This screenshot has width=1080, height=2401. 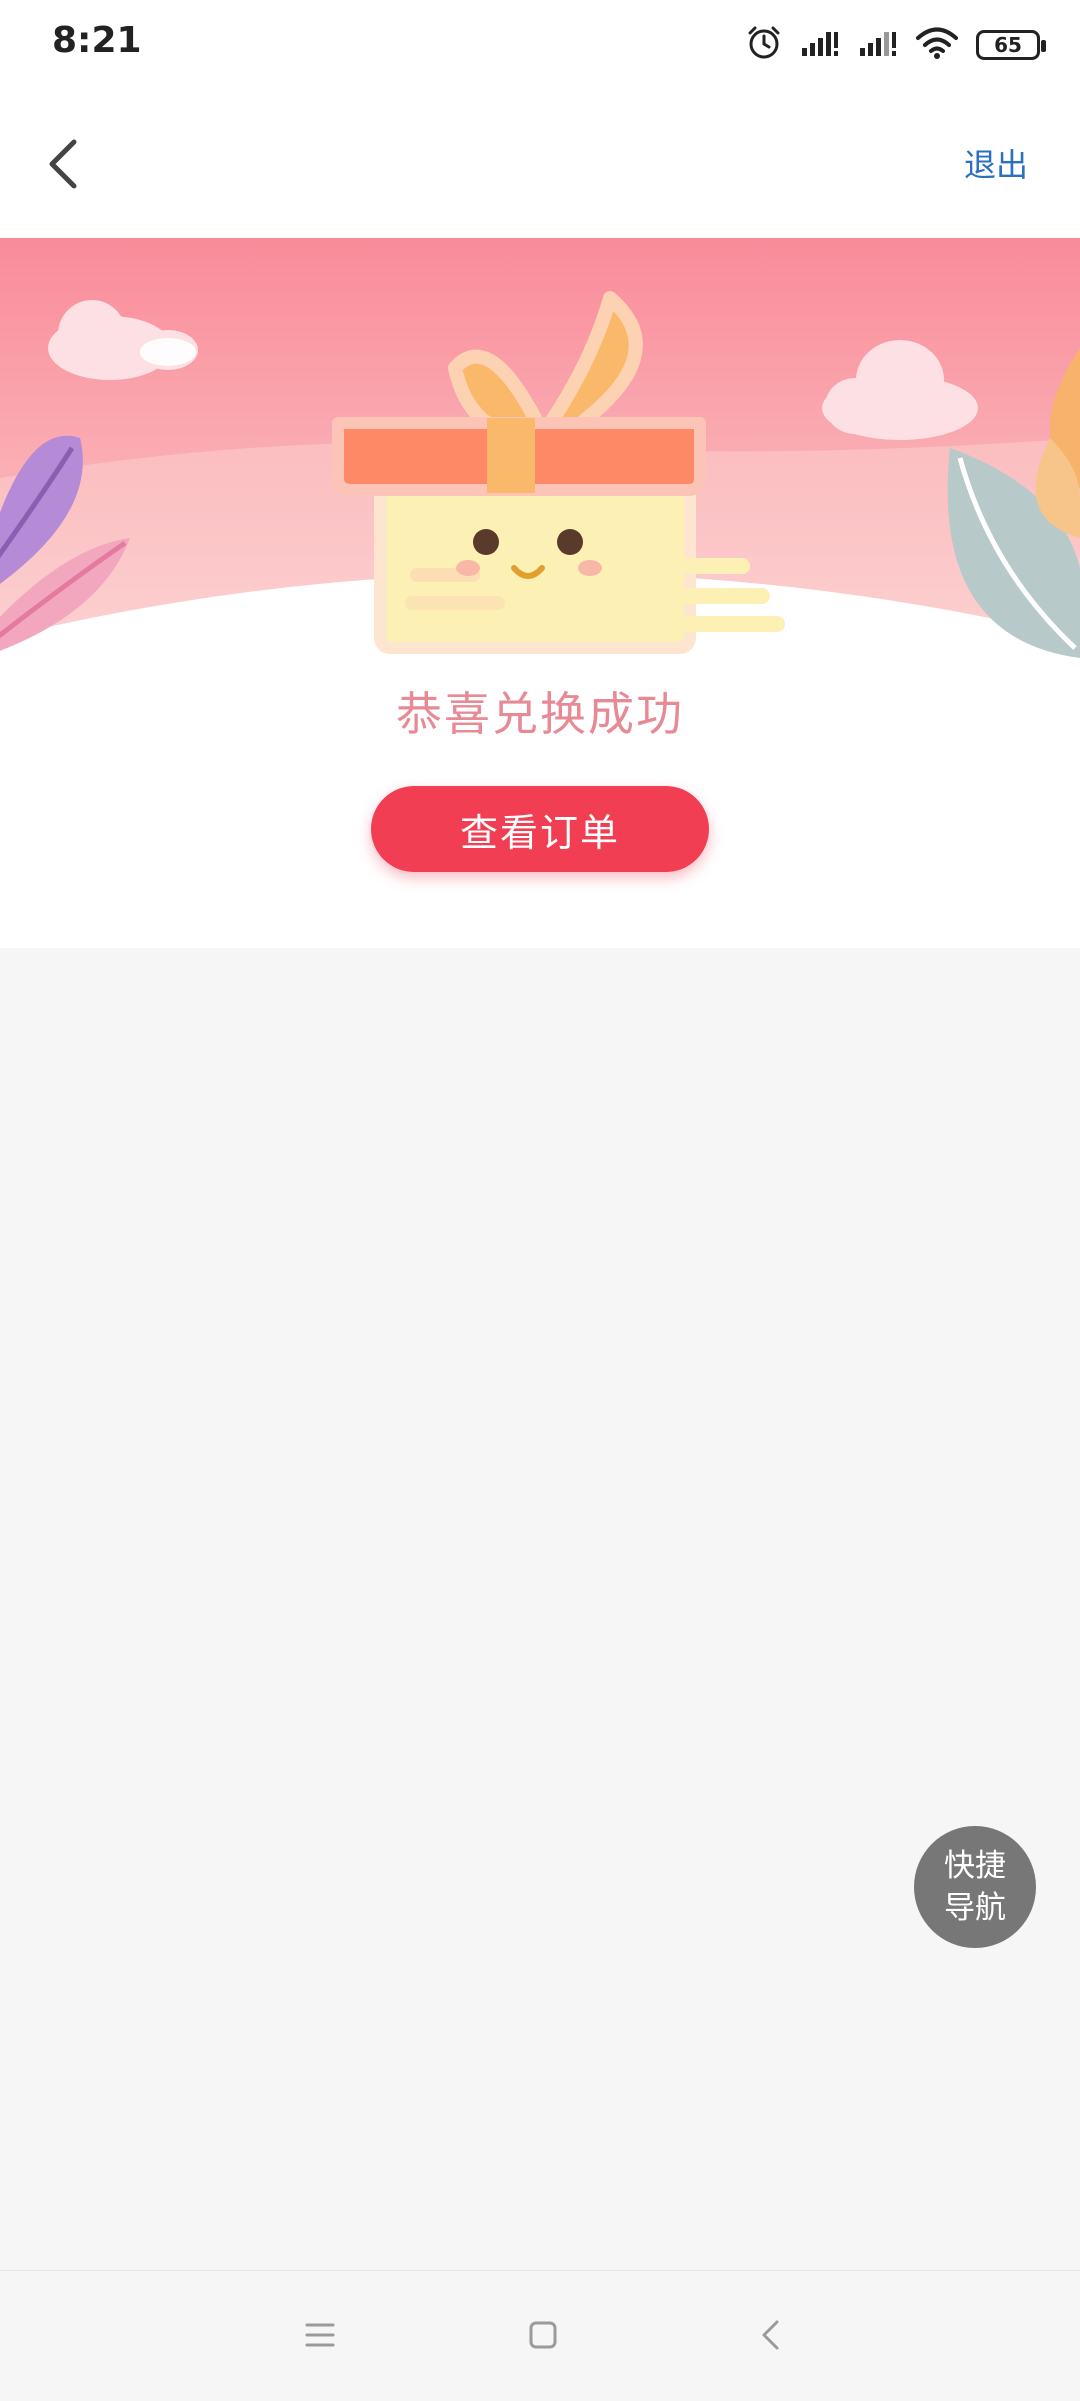 I want to click on view-order-button: 查看订单, so click(x=540, y=829).